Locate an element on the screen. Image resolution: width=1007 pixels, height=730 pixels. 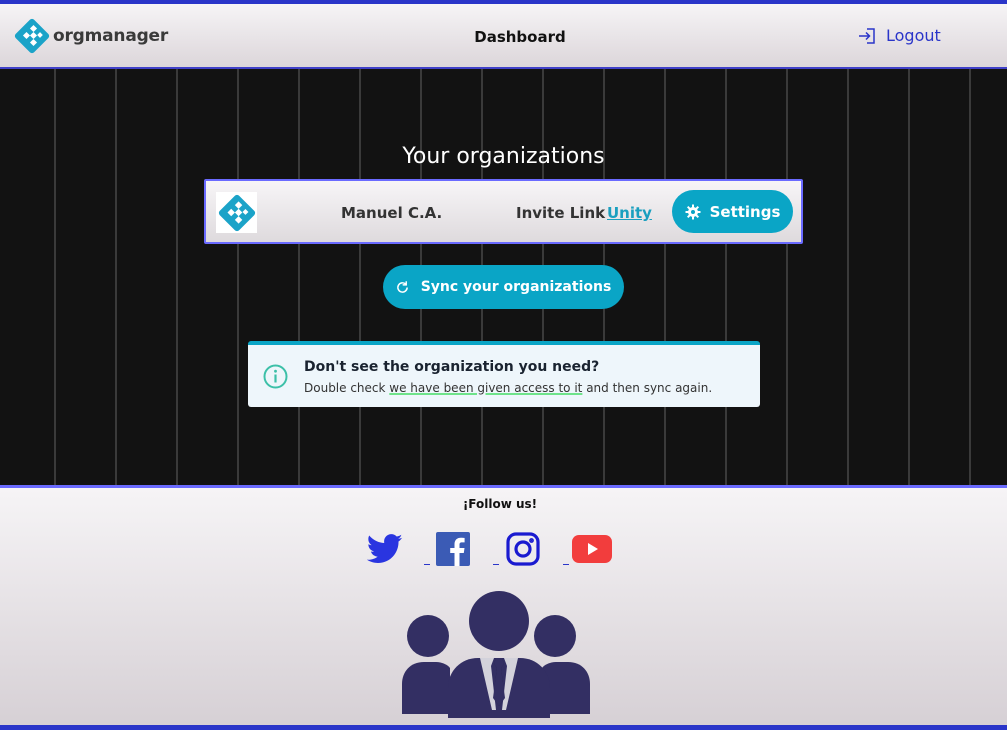
instagram-link is located at coordinates (523, 549).